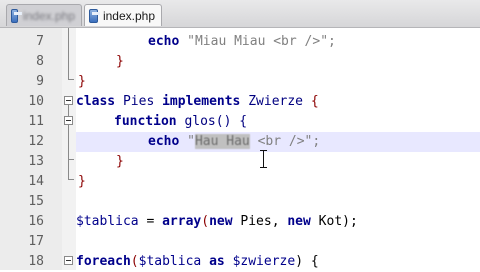 This screenshot has width=480, height=272. I want to click on code-line: 16 $tablica = array(new Pies, new Kot);, so click(240, 222).